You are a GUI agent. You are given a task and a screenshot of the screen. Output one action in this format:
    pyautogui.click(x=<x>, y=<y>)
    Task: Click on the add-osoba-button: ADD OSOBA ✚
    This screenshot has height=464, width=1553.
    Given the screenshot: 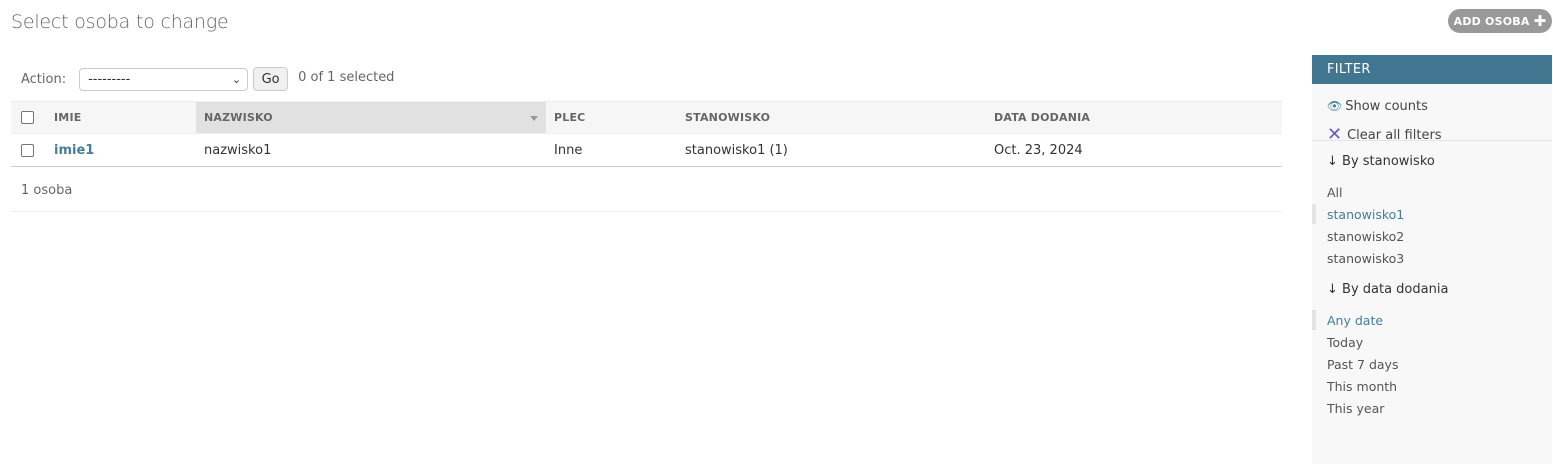 What is the action you would take?
    pyautogui.click(x=1500, y=21)
    